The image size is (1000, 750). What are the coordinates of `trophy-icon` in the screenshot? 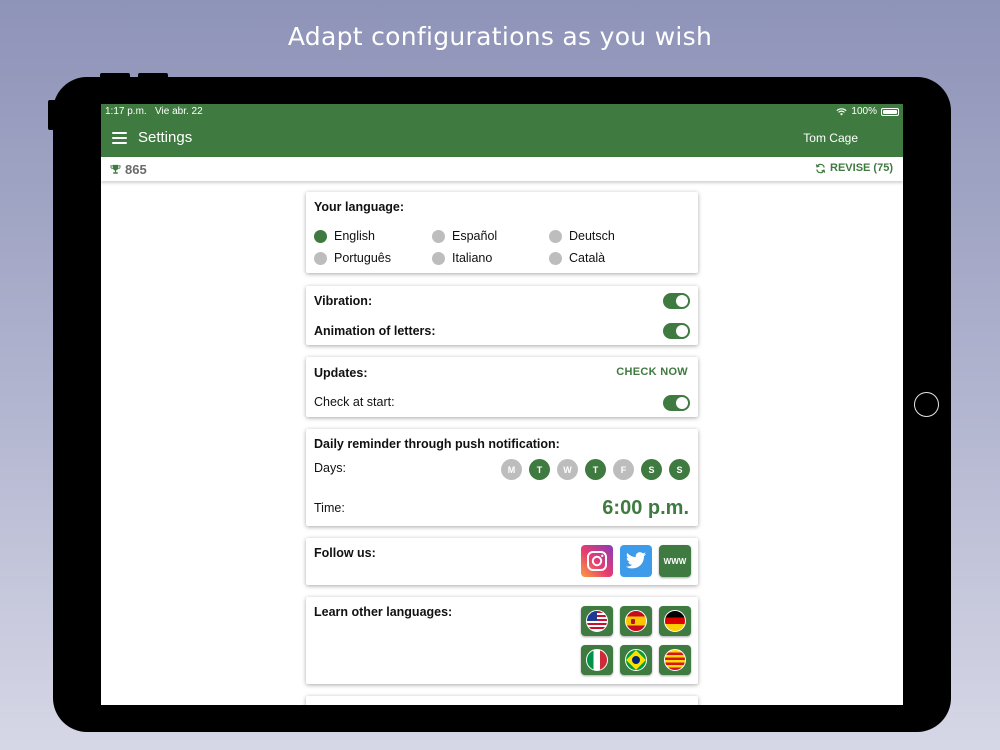 It's located at (115, 169).